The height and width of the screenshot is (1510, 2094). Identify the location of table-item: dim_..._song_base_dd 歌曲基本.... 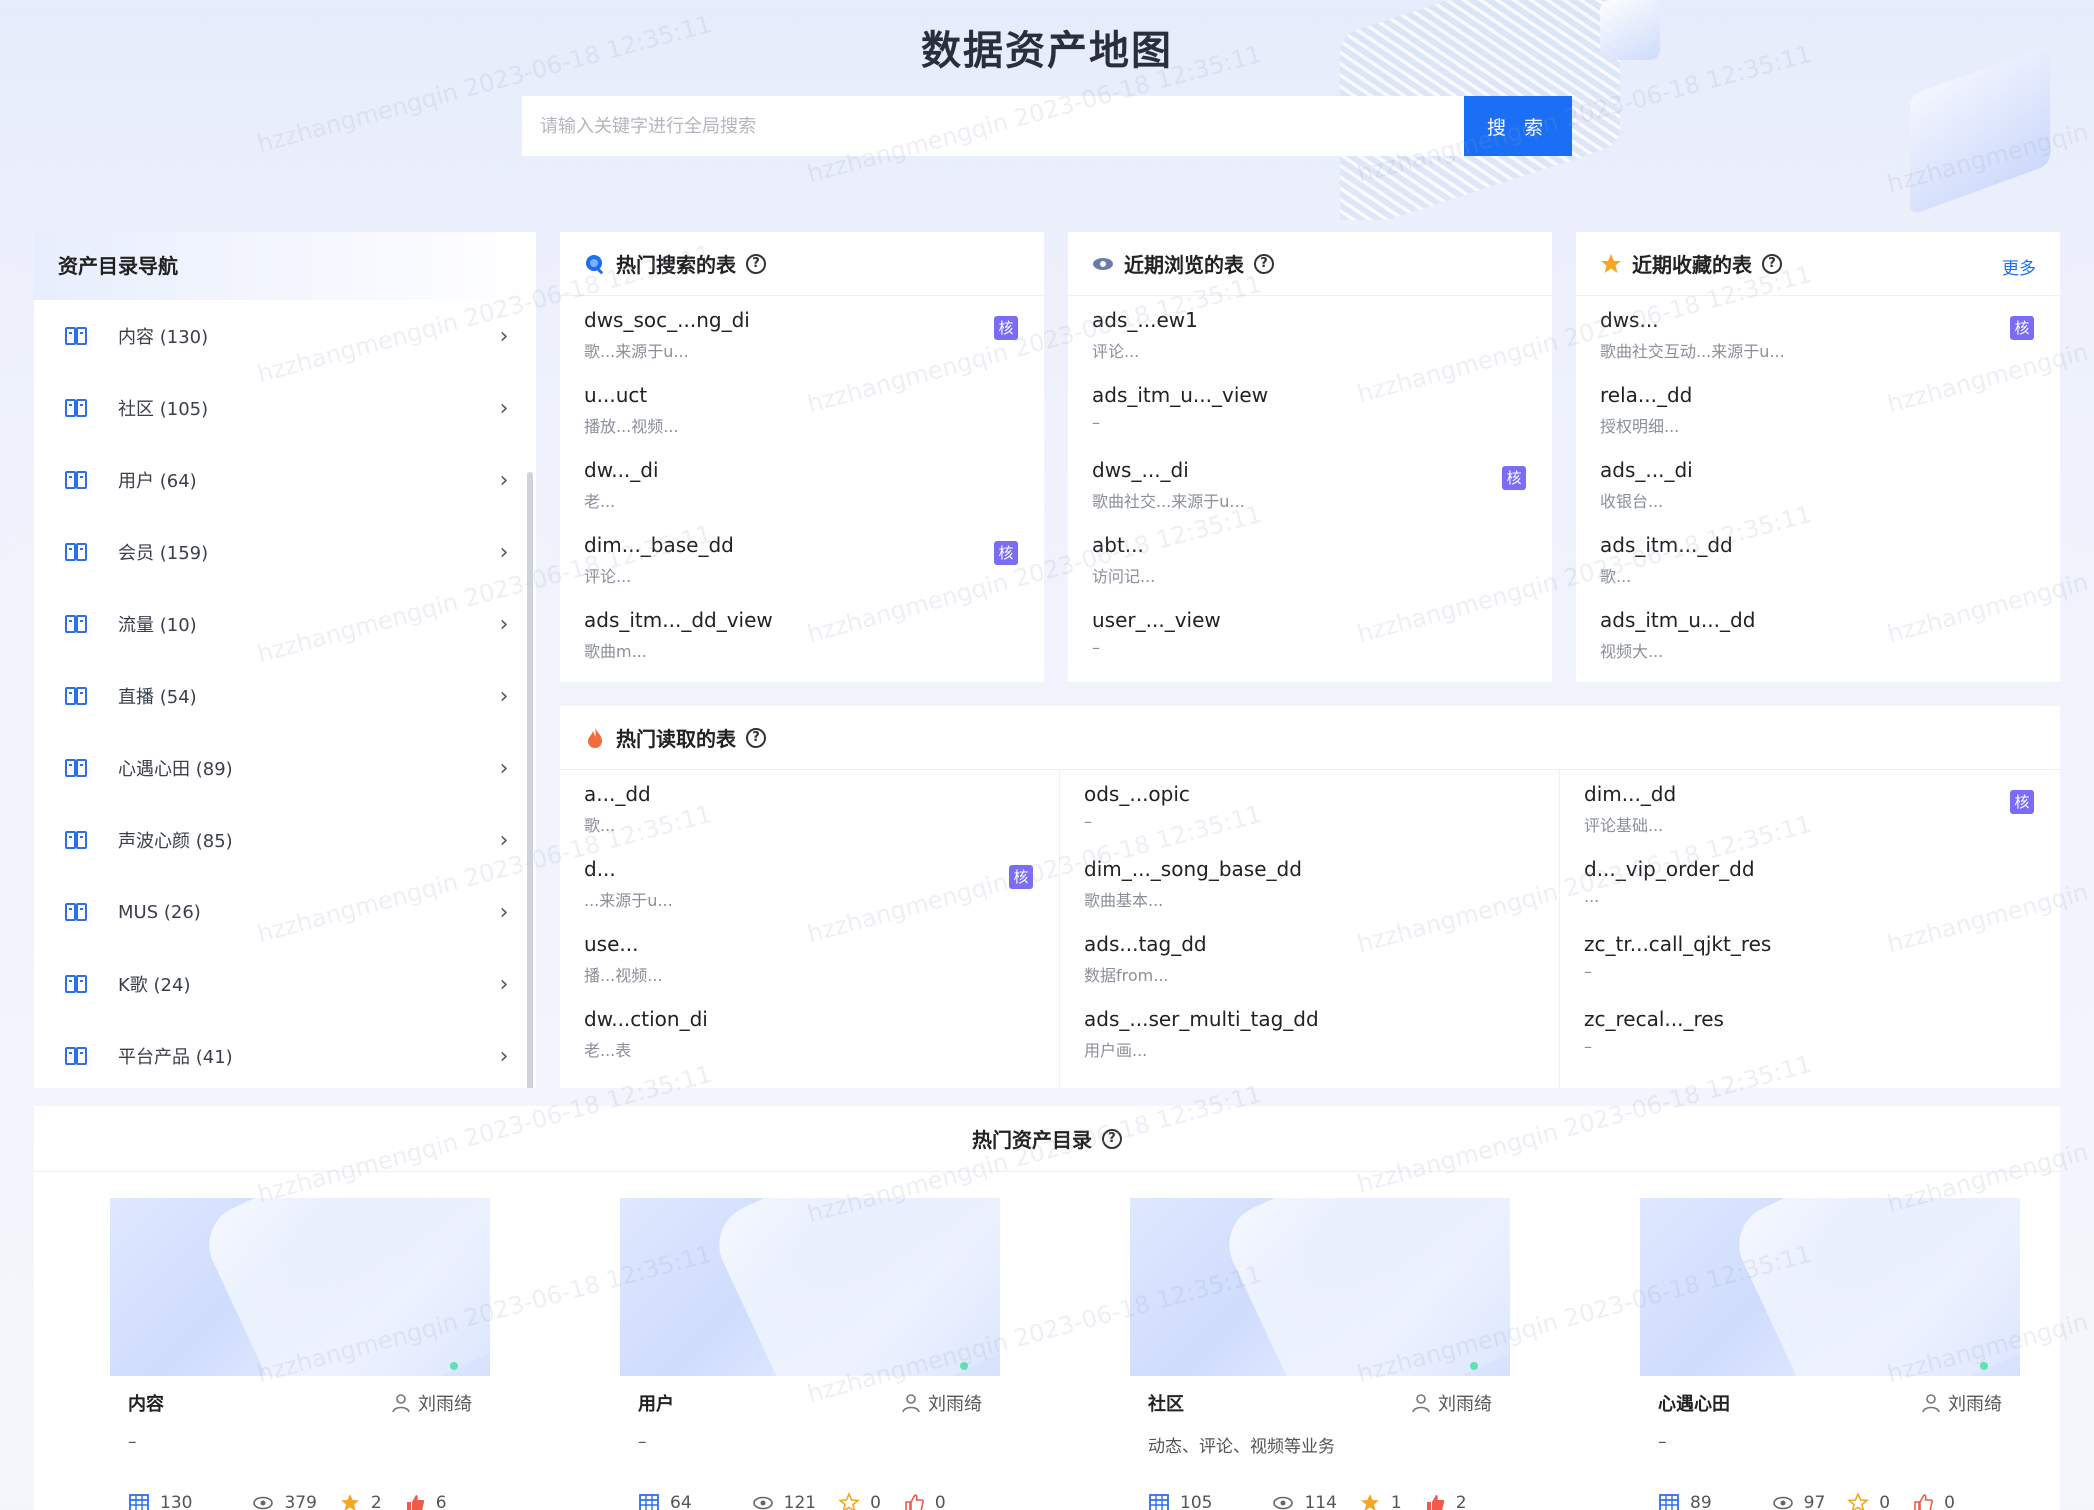
(1309, 882).